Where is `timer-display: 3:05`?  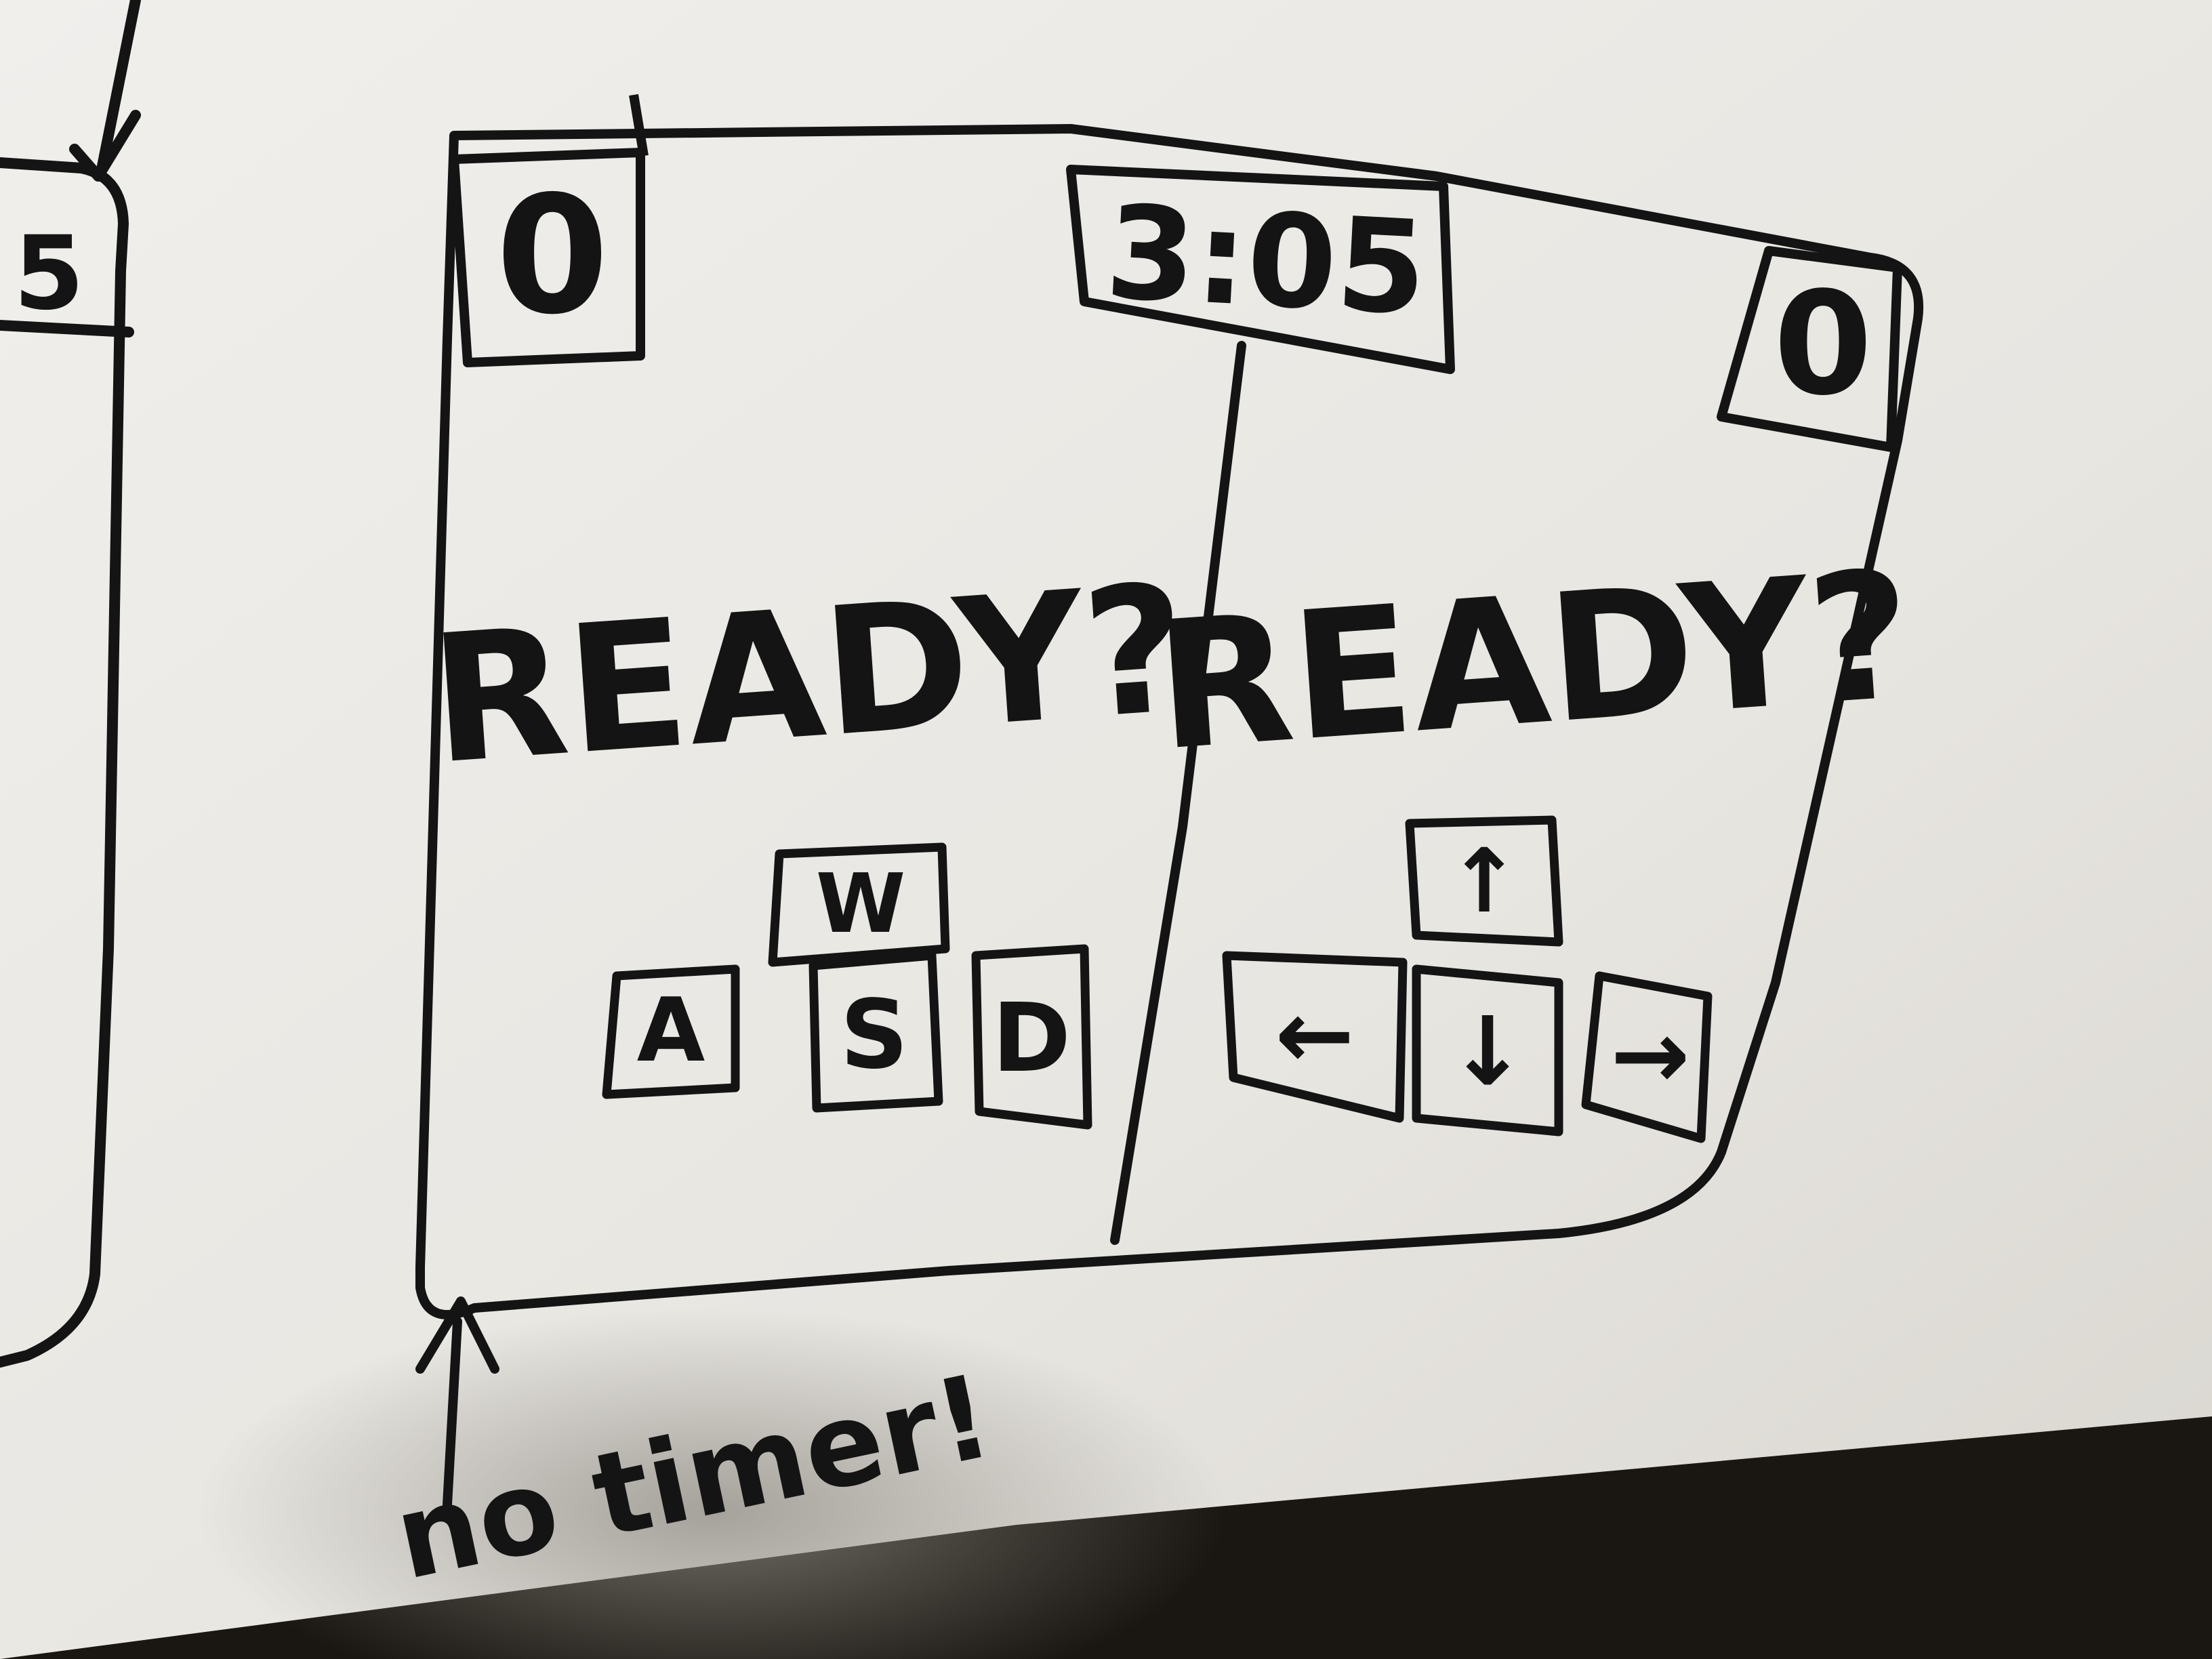 timer-display: 3:05 is located at coordinates (1267, 261).